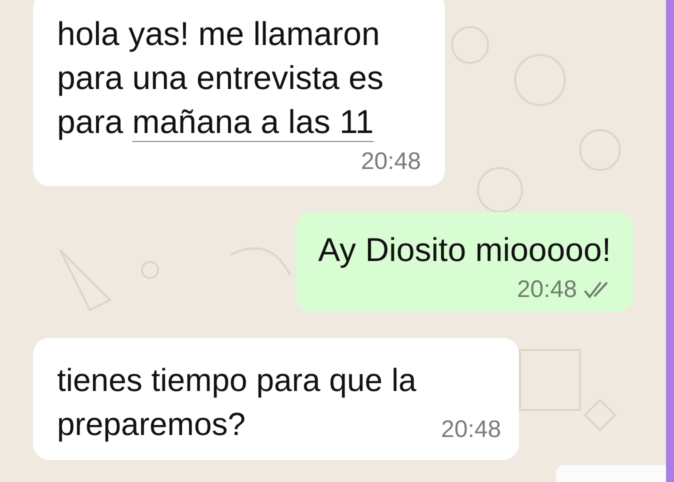 This screenshot has height=482, width=674. I want to click on message-text: hola yas! me llamaron para una entrevista es para mañana a las 11, so click(221, 78).